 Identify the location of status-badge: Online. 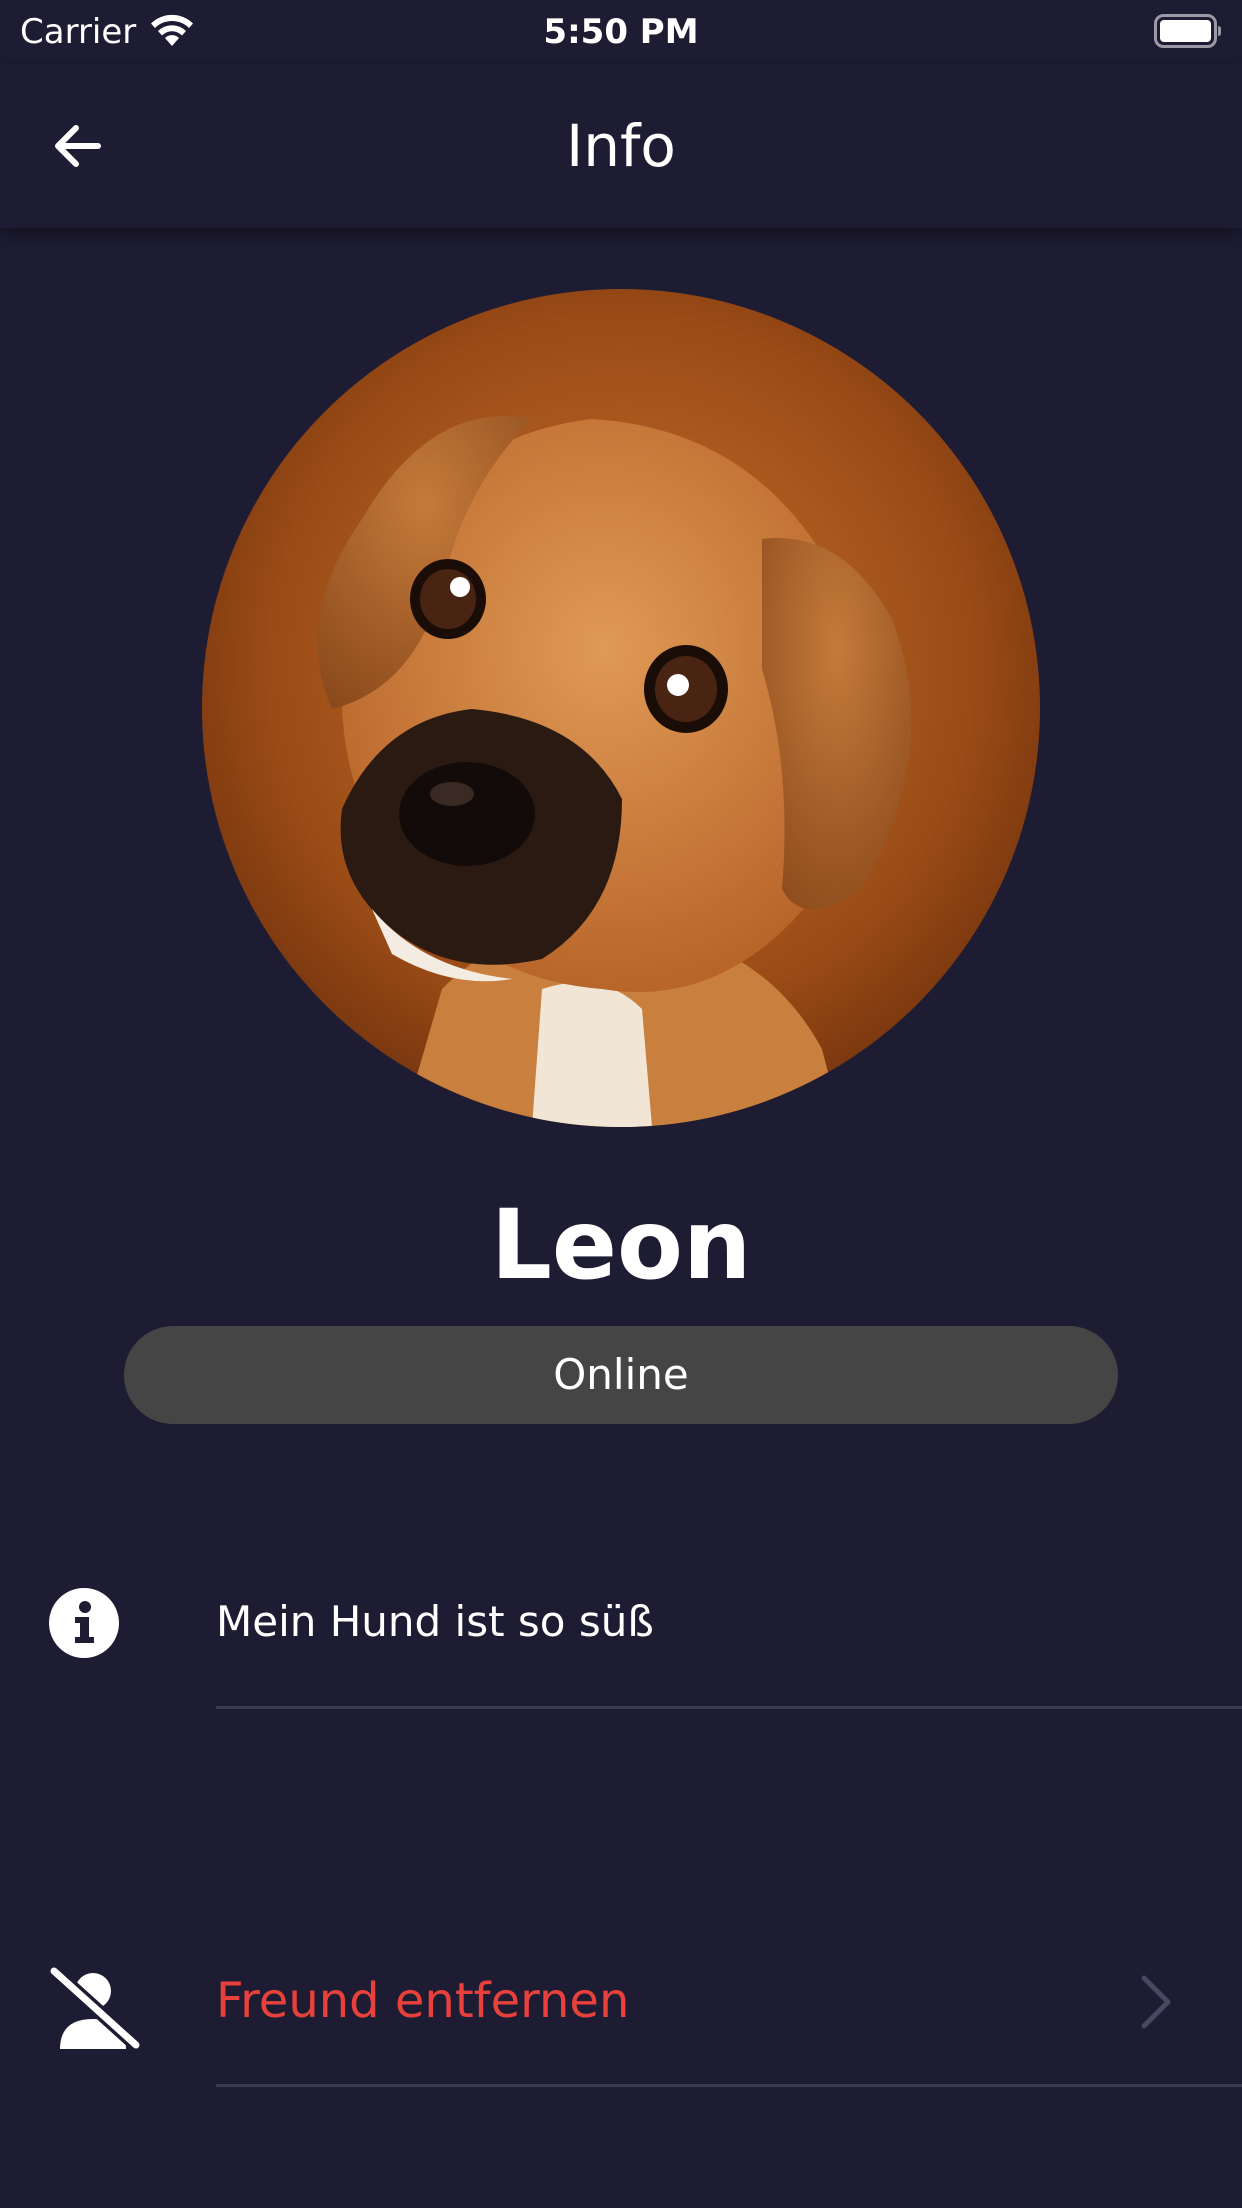
(621, 1375).